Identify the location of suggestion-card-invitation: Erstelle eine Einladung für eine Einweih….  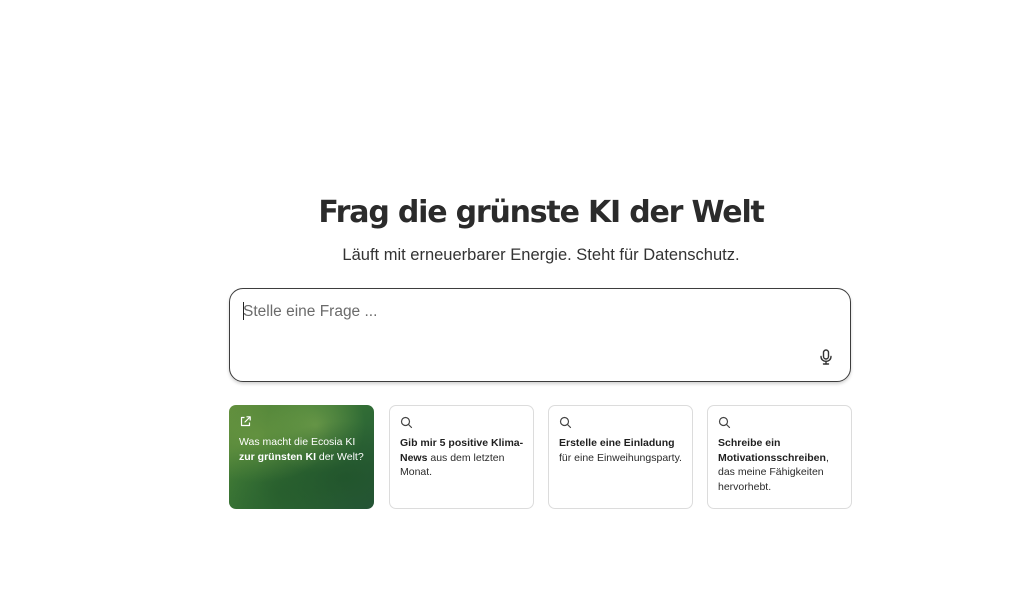
(620, 457).